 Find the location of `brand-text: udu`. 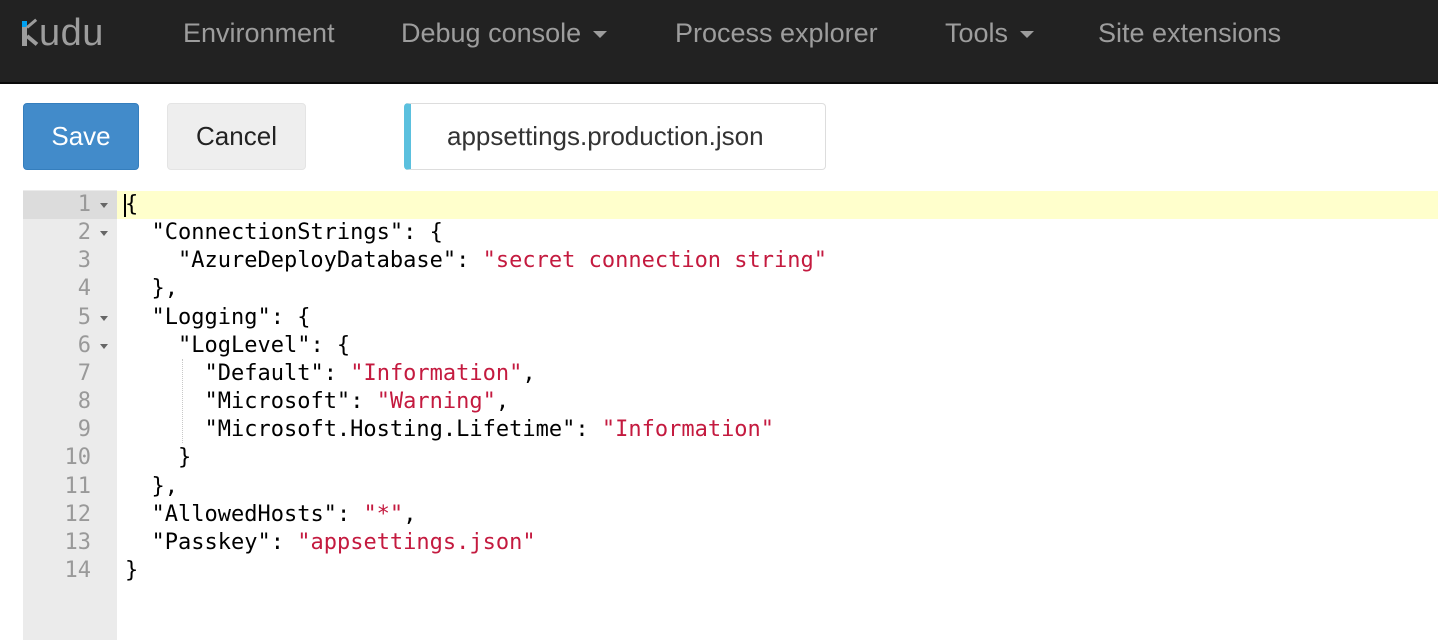

brand-text: udu is located at coordinates (71, 33).